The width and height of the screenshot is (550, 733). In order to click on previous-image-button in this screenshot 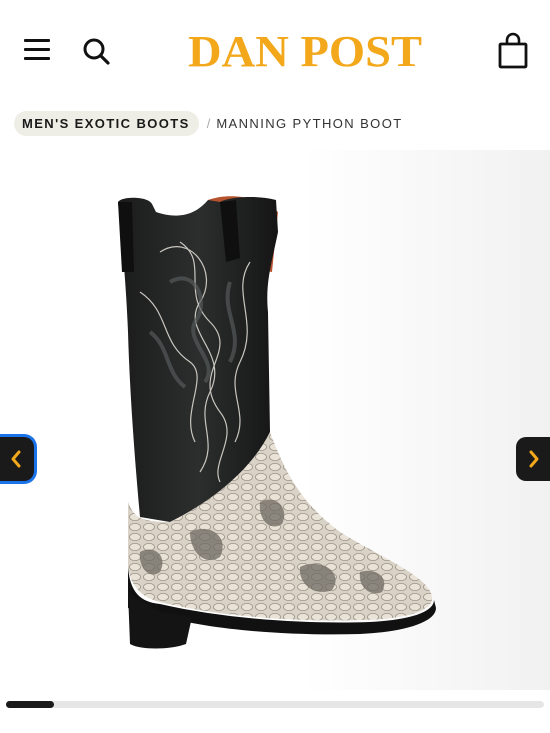, I will do `click(17, 459)`.